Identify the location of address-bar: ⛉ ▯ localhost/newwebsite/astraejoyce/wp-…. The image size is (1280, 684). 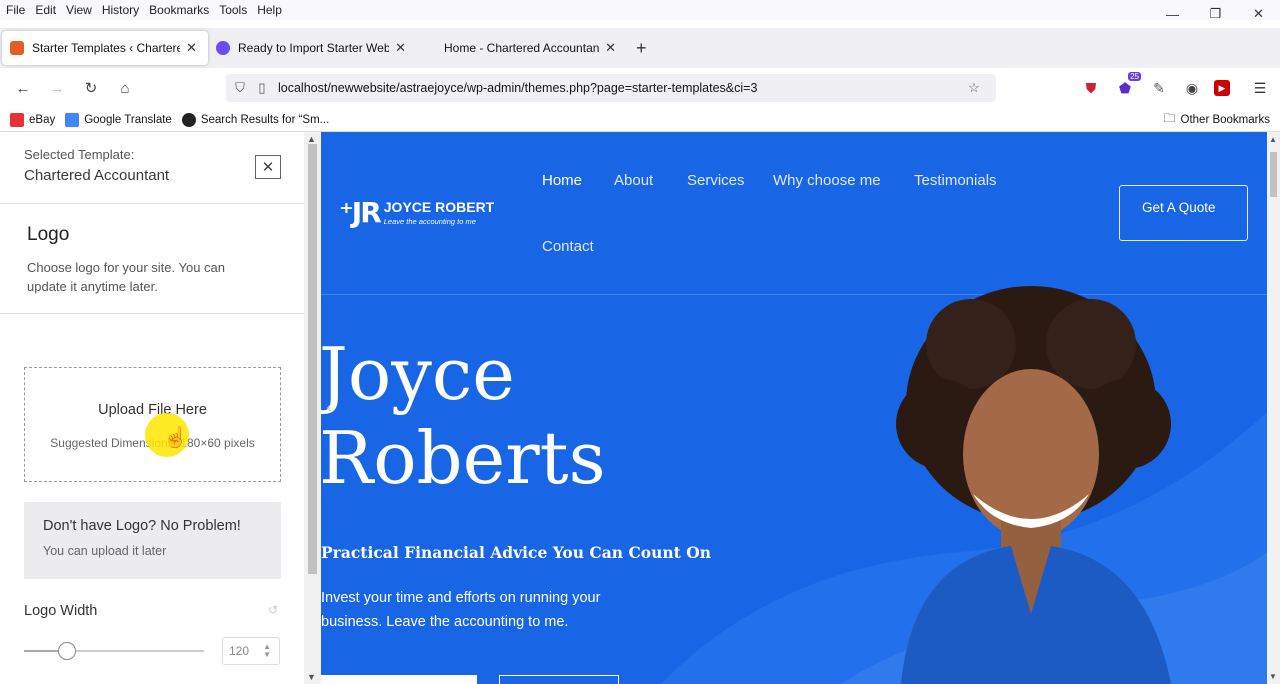
(611, 88).